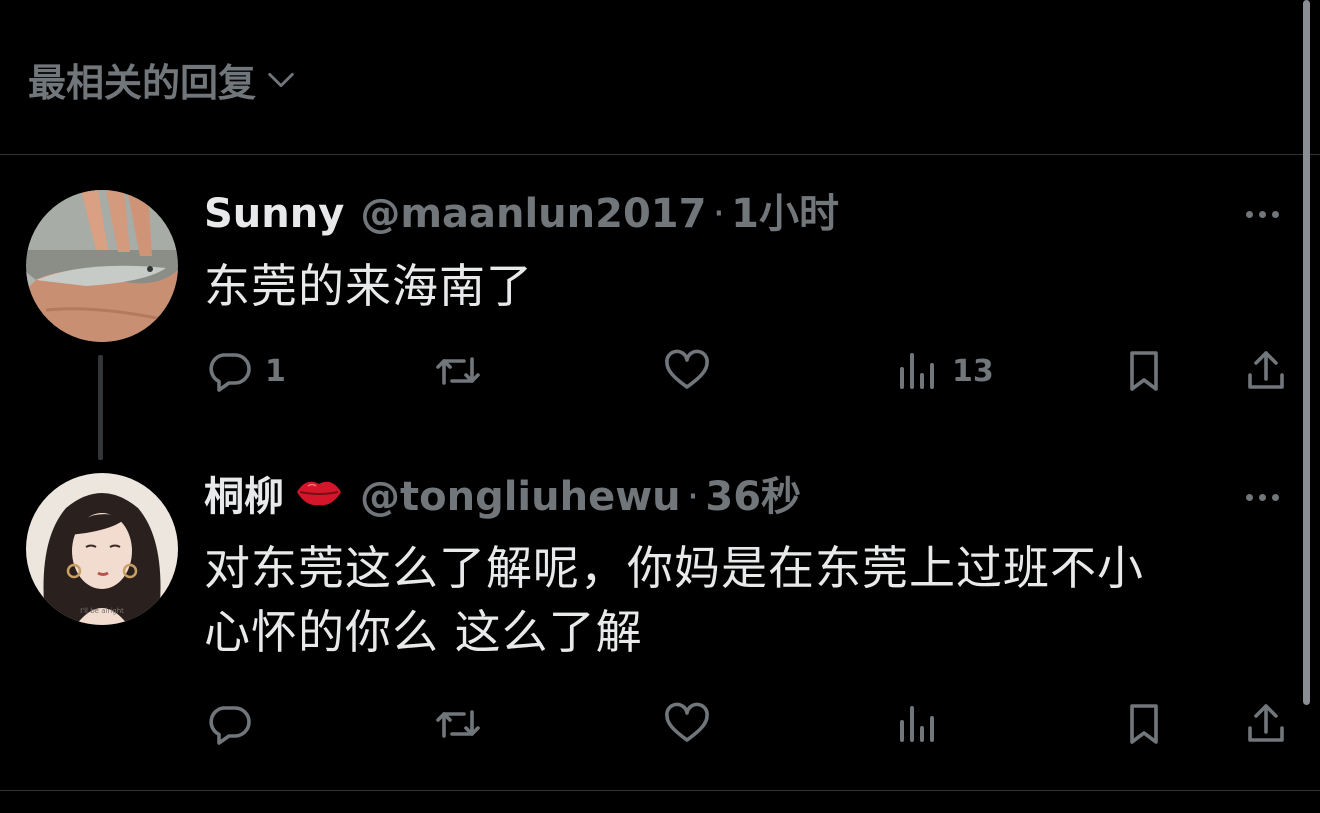  Describe the element at coordinates (943, 371) in the screenshot. I see `views-button: 13` at that location.